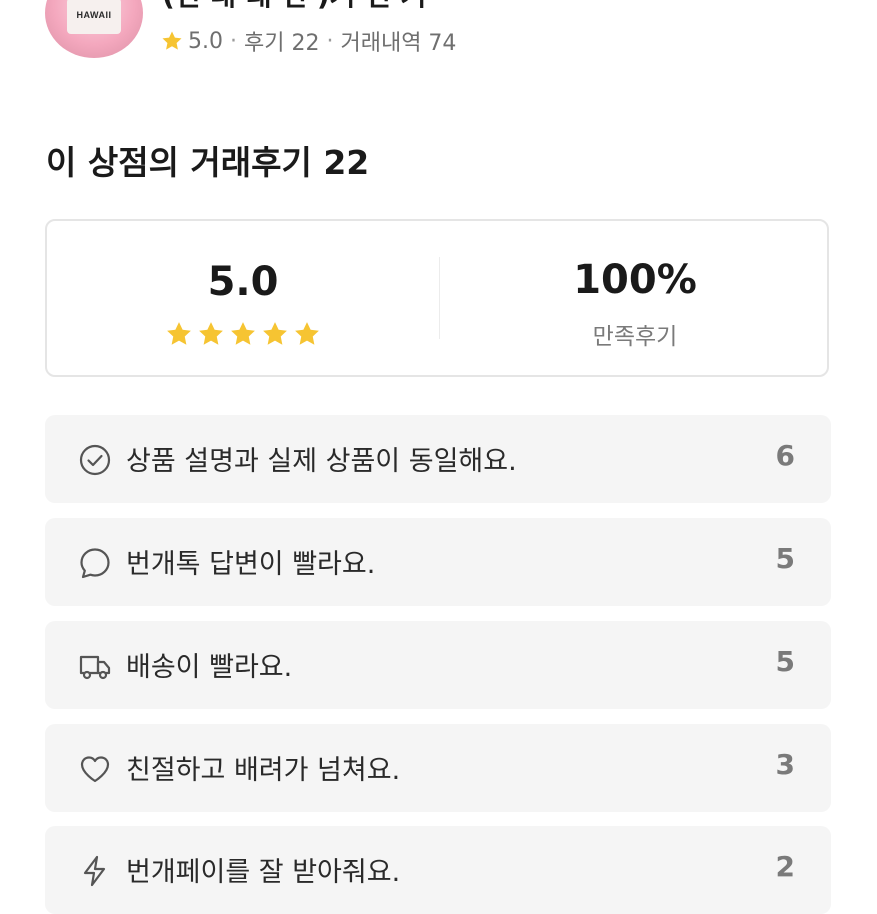 The height and width of the screenshot is (914, 877). I want to click on shop-rating: 5.0, so click(205, 41).